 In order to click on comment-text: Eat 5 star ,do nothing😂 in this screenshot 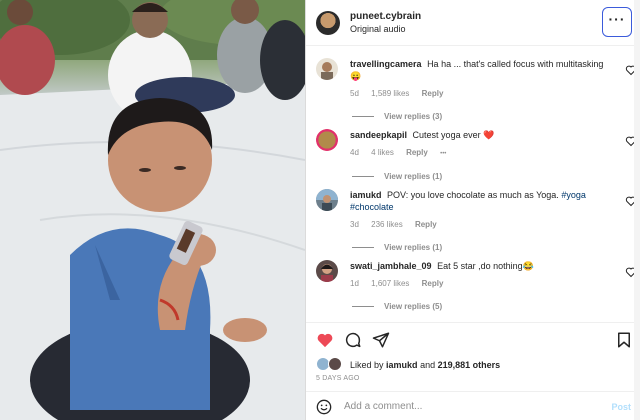, I will do `click(485, 266)`.